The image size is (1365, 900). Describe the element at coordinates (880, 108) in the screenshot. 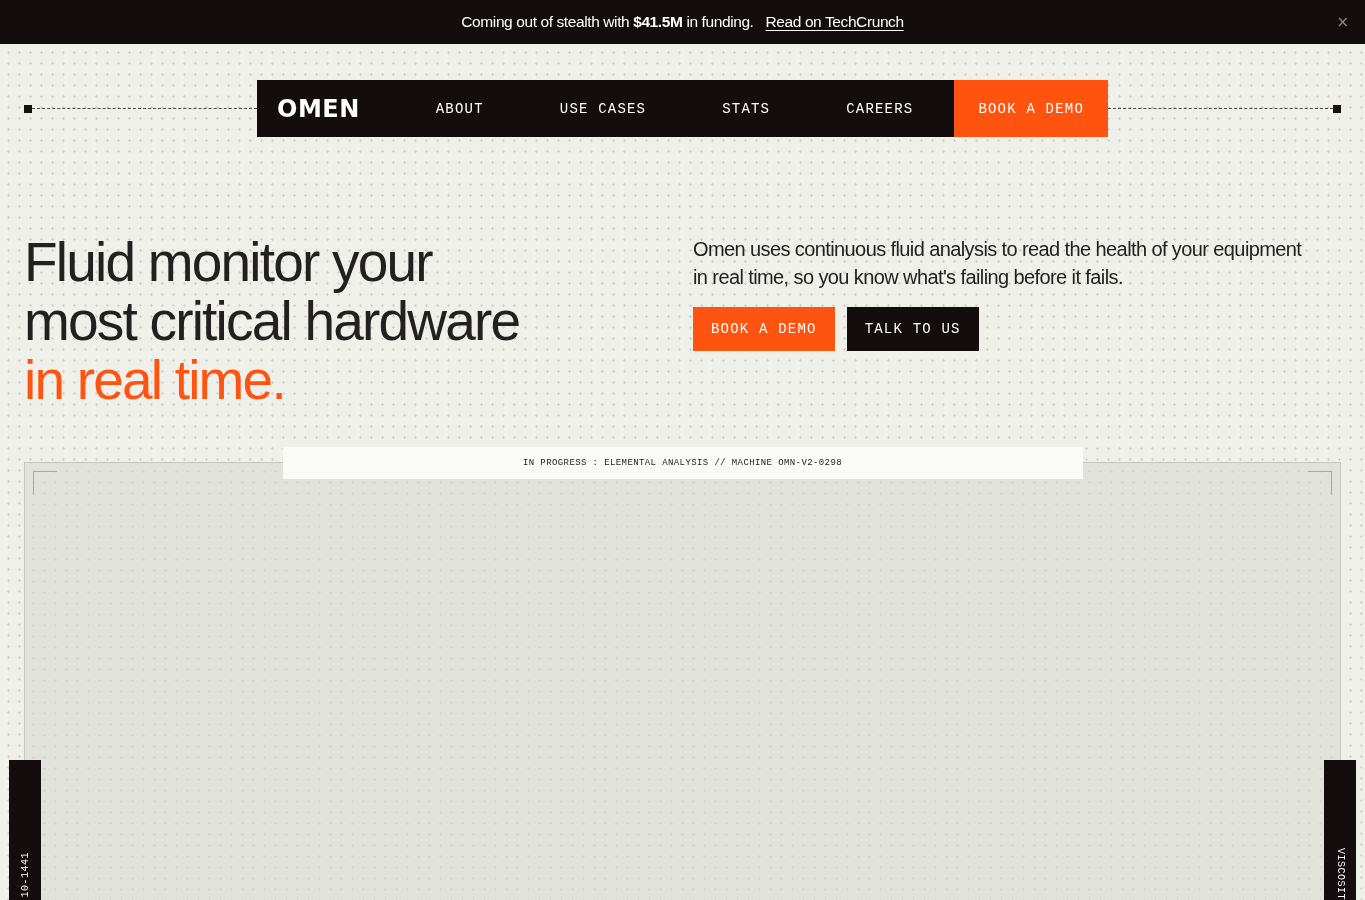

I see `nav-link: CAREERS` at that location.